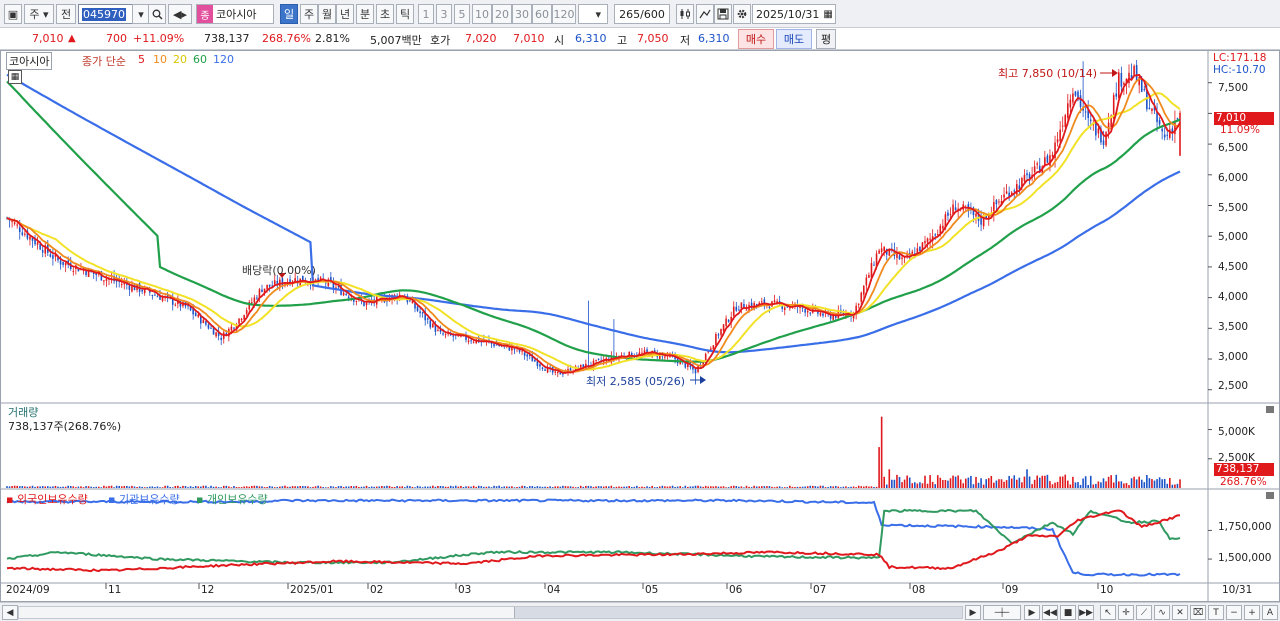 The height and width of the screenshot is (621, 1280). What do you see at coordinates (1216, 612) in the screenshot?
I see `text-tool-icon: T` at bounding box center [1216, 612].